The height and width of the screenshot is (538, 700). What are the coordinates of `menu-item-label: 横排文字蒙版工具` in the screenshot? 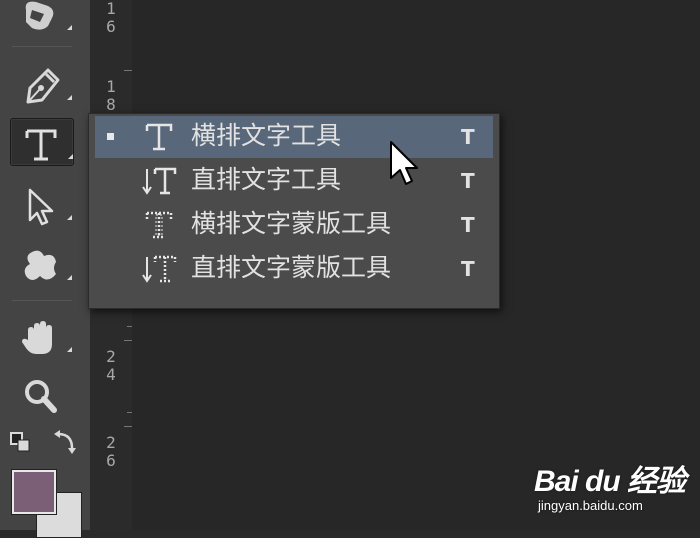 It's located at (291, 223).